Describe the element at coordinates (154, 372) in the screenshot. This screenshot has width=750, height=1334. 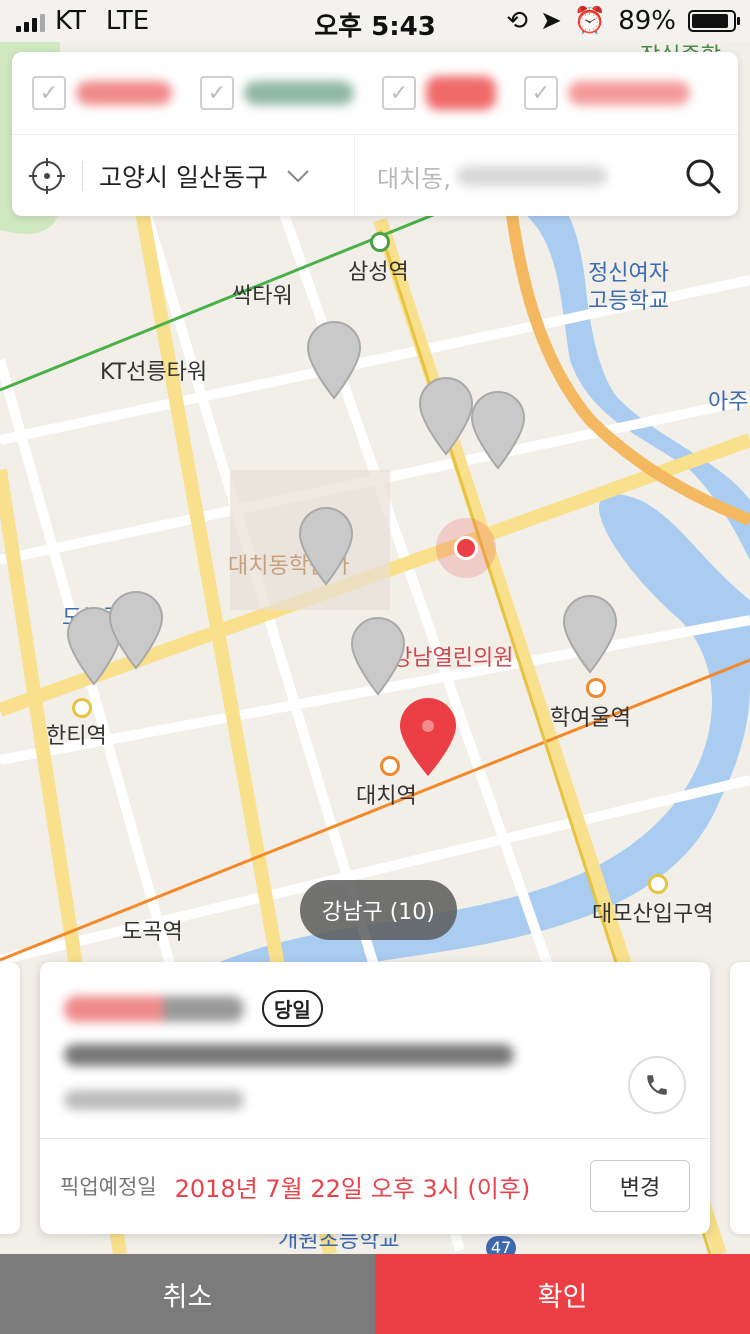
I see `map-label-kt-tower: KT선릉타워` at that location.